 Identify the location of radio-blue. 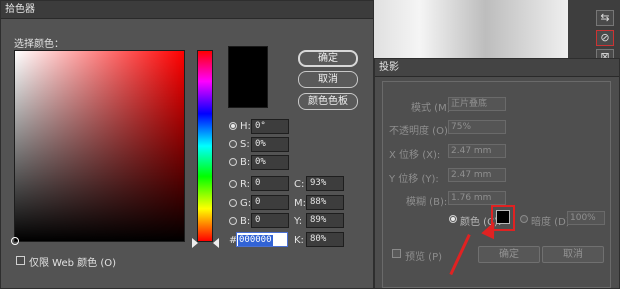
(233, 221).